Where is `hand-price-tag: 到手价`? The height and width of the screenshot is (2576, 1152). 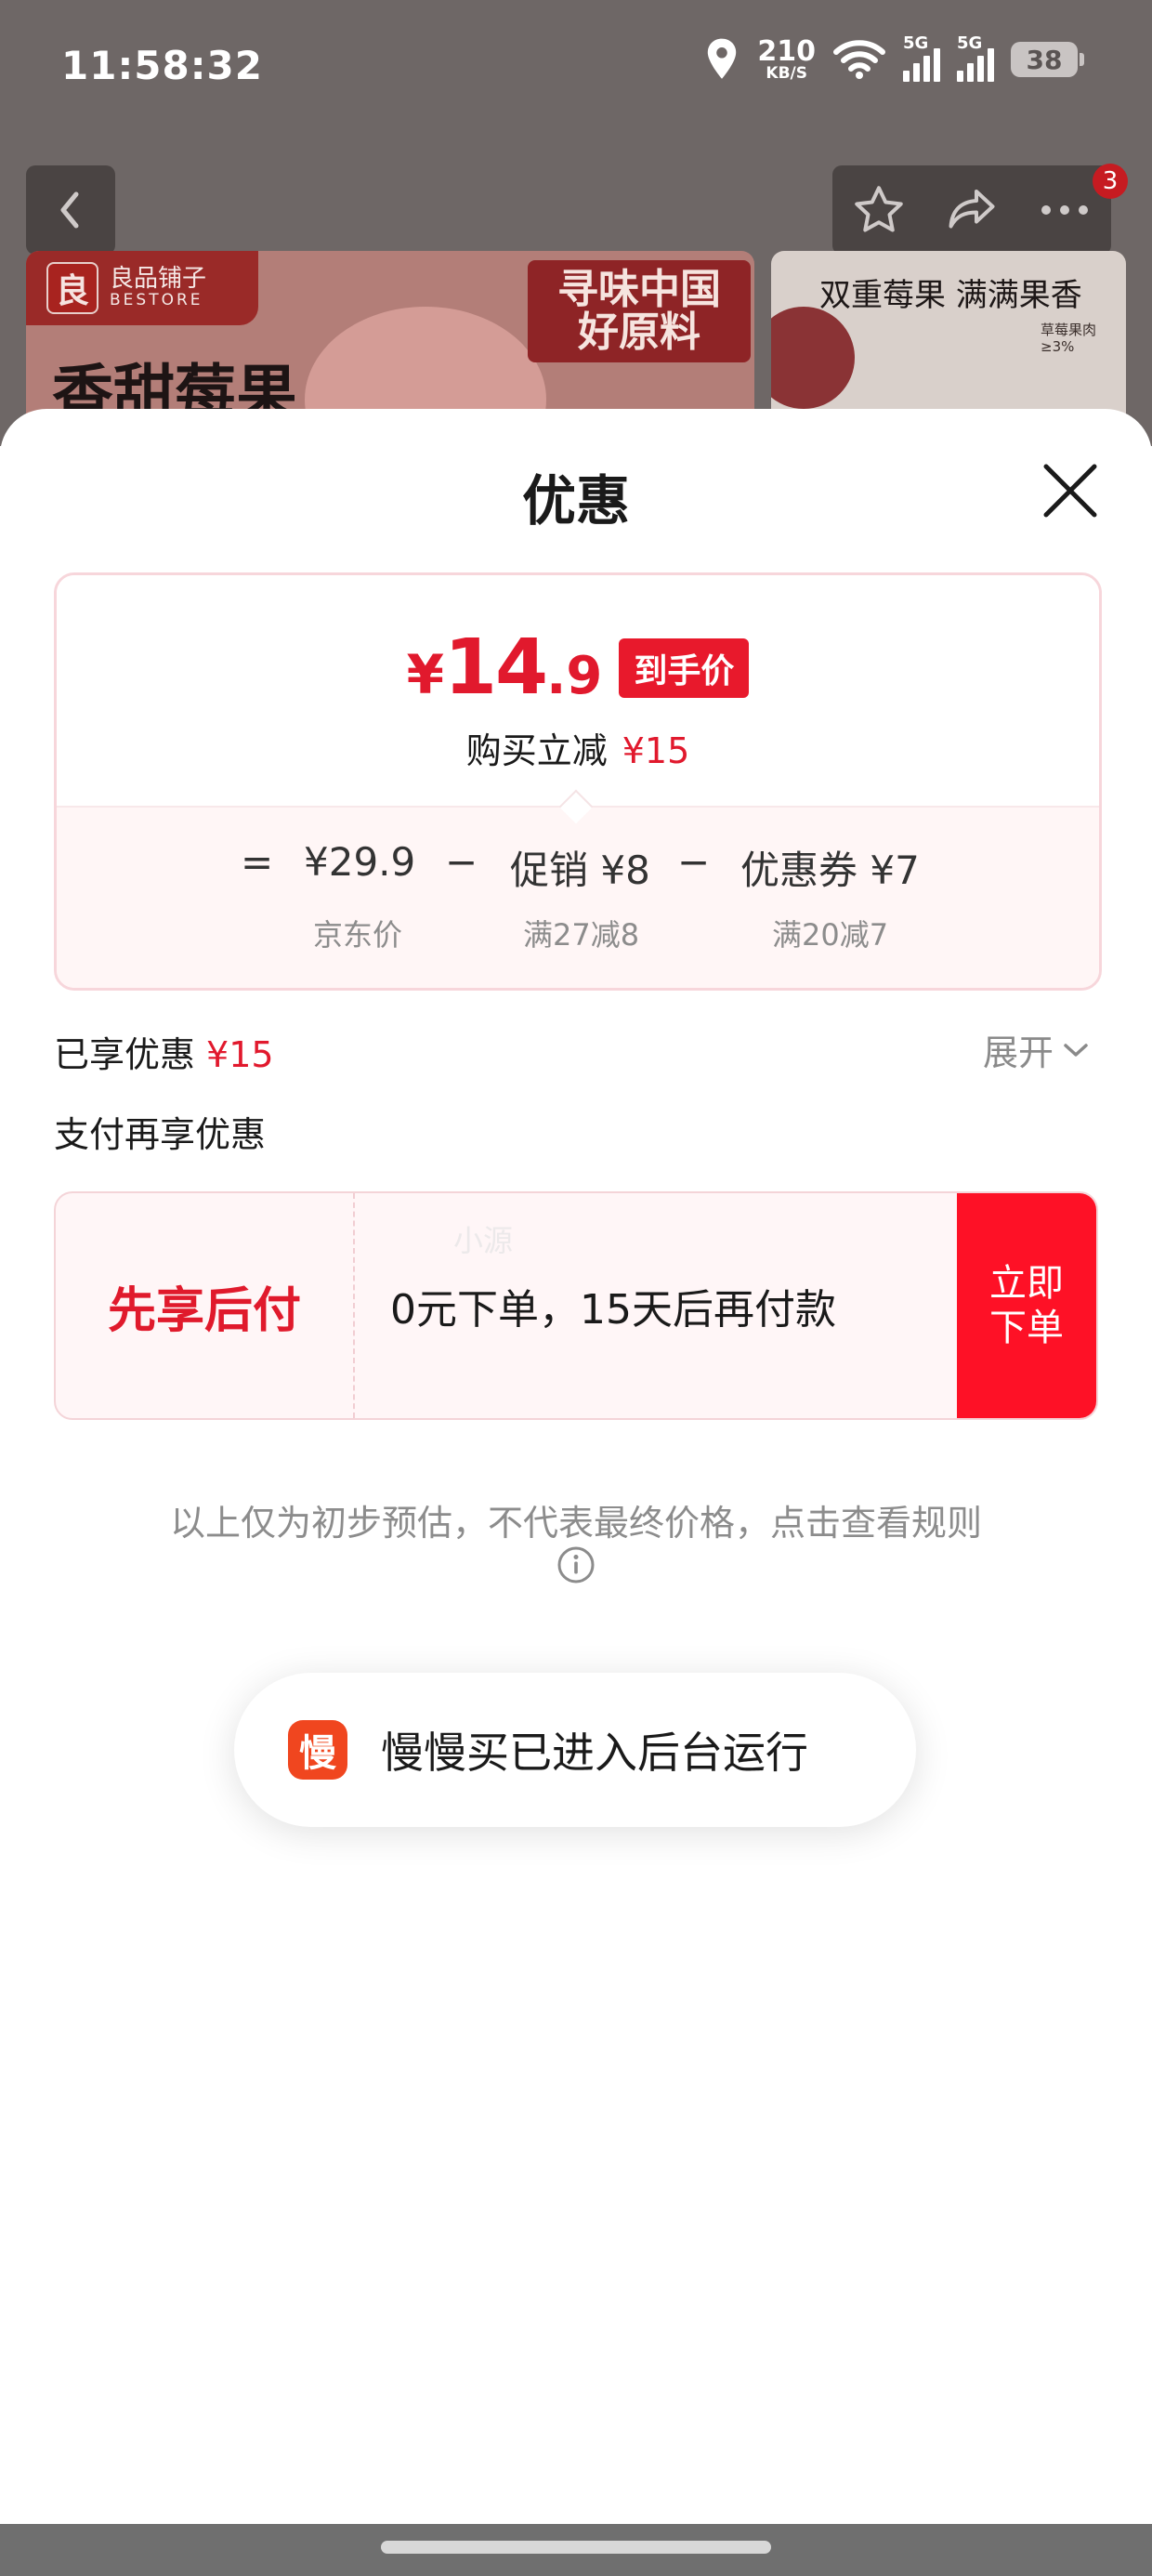 hand-price-tag: 到手价 is located at coordinates (684, 667).